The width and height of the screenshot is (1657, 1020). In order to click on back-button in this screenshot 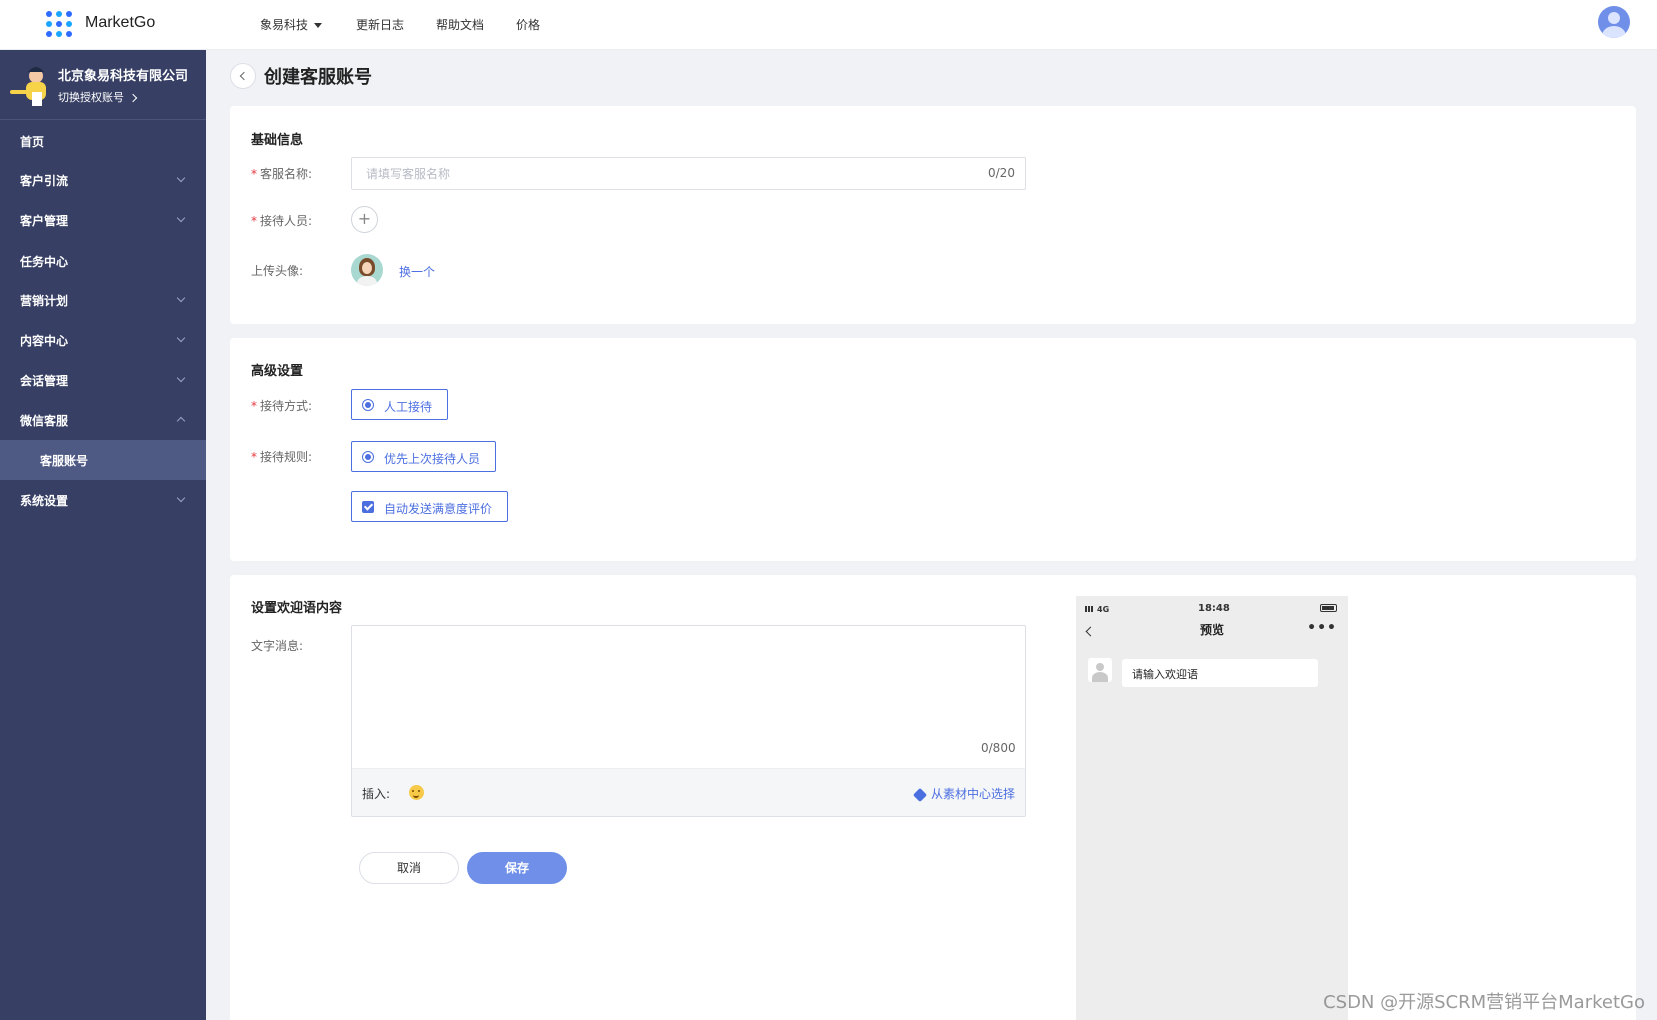, I will do `click(243, 76)`.